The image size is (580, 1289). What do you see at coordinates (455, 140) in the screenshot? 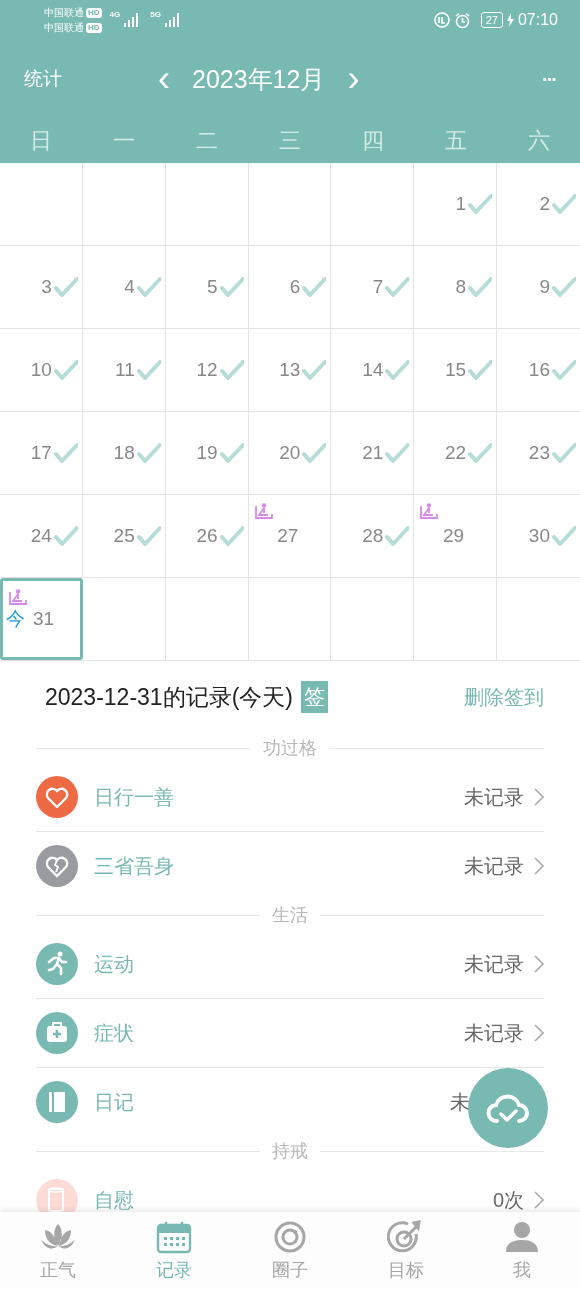
I see `weekday-label: 五` at bounding box center [455, 140].